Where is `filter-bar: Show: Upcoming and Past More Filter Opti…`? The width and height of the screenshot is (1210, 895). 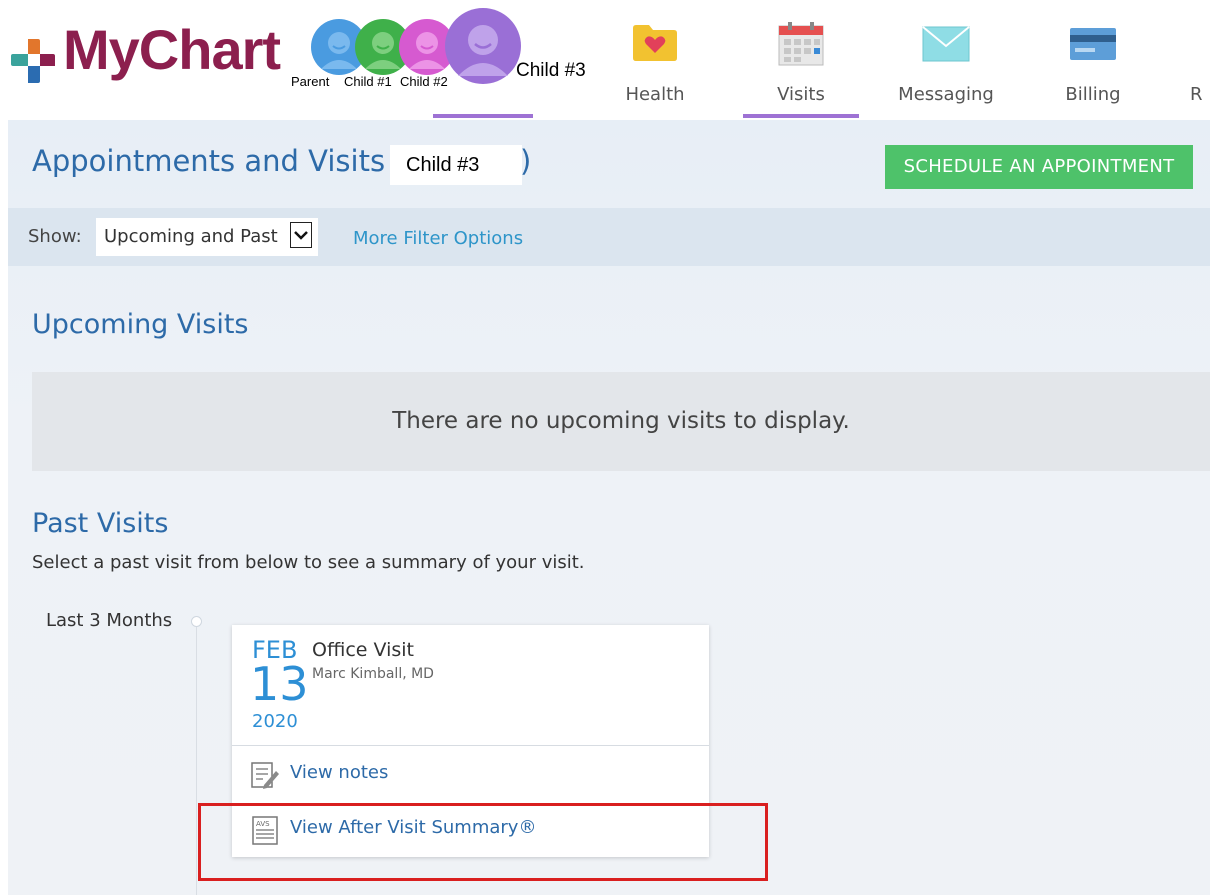 filter-bar: Show: Upcoming and Past More Filter Opti… is located at coordinates (609, 237).